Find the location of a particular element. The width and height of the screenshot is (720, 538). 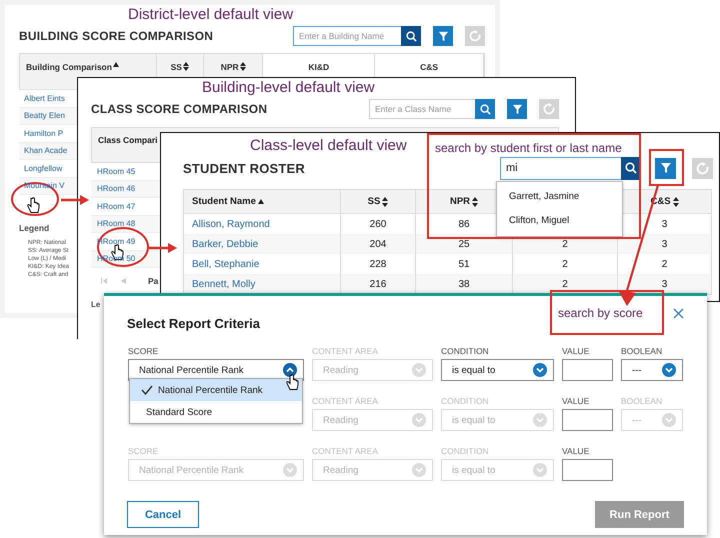

legend-title: Le is located at coordinates (95, 304).